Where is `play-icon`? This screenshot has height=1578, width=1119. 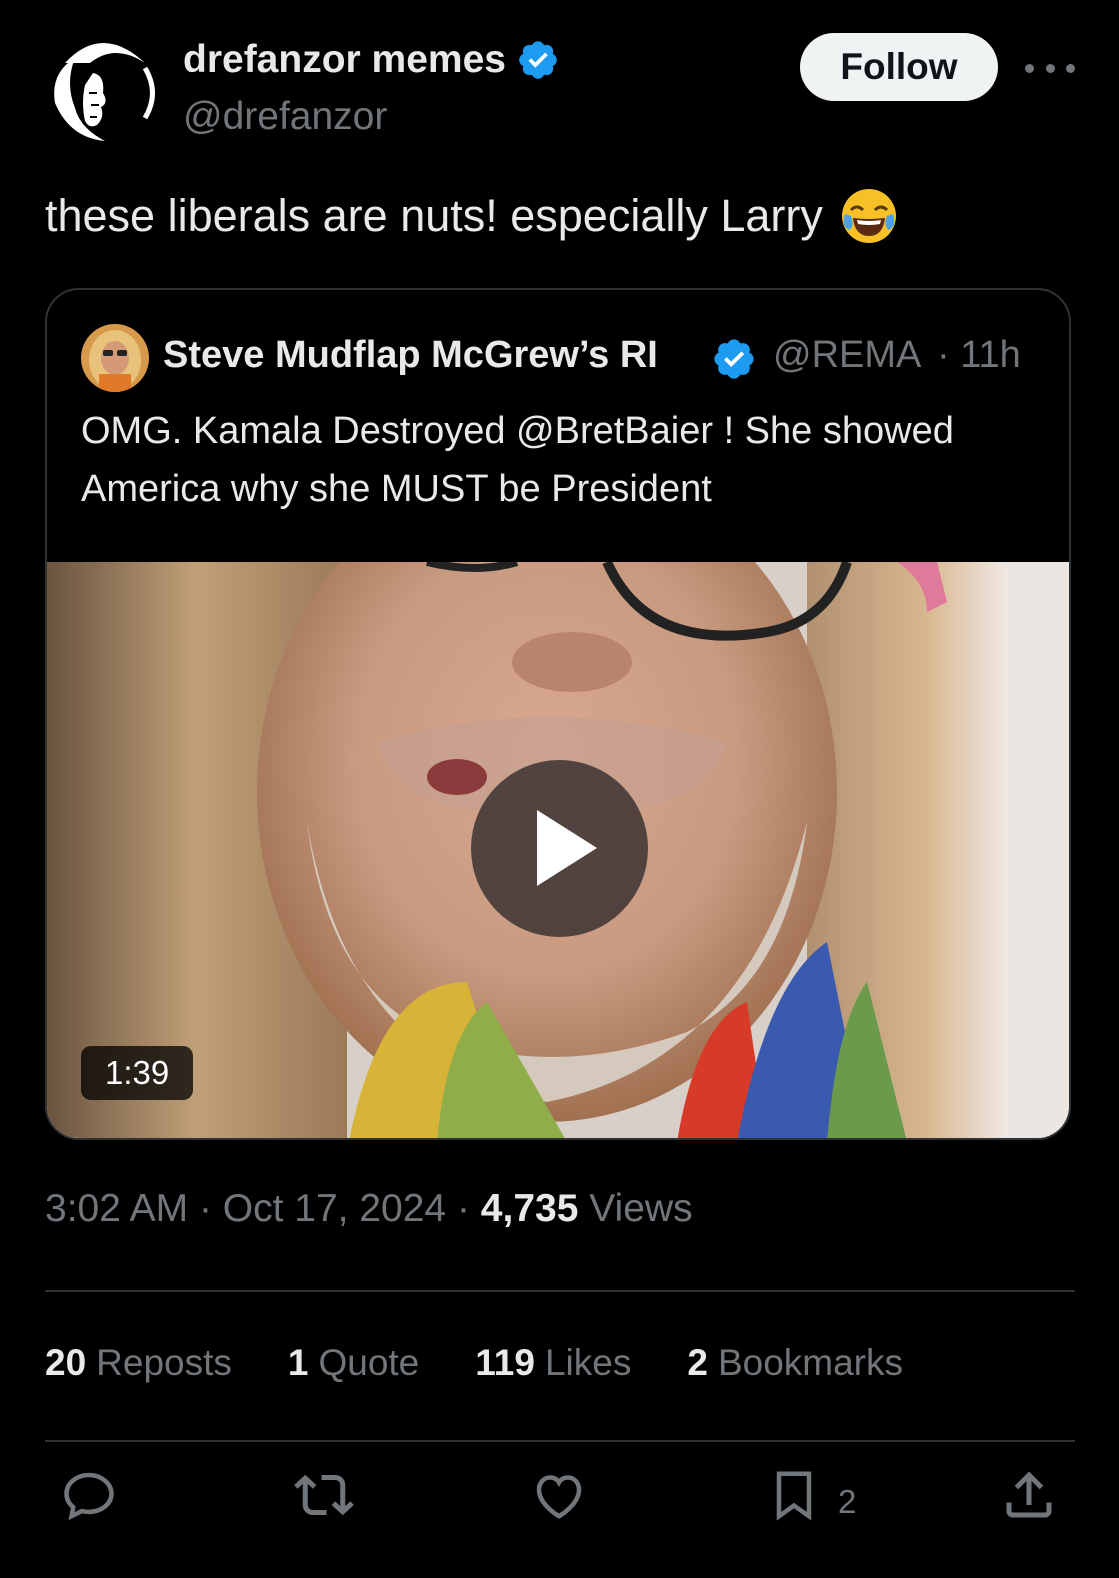
play-icon is located at coordinates (567, 848).